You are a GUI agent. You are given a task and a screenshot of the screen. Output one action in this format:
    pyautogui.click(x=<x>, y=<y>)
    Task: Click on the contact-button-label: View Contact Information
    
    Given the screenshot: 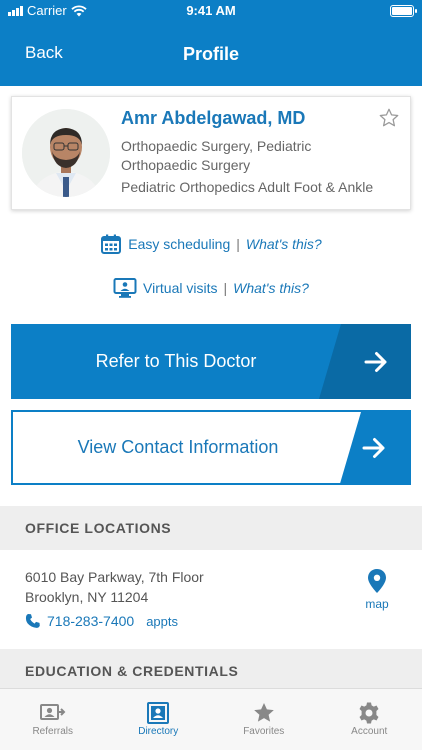 What is the action you would take?
    pyautogui.click(x=178, y=447)
    